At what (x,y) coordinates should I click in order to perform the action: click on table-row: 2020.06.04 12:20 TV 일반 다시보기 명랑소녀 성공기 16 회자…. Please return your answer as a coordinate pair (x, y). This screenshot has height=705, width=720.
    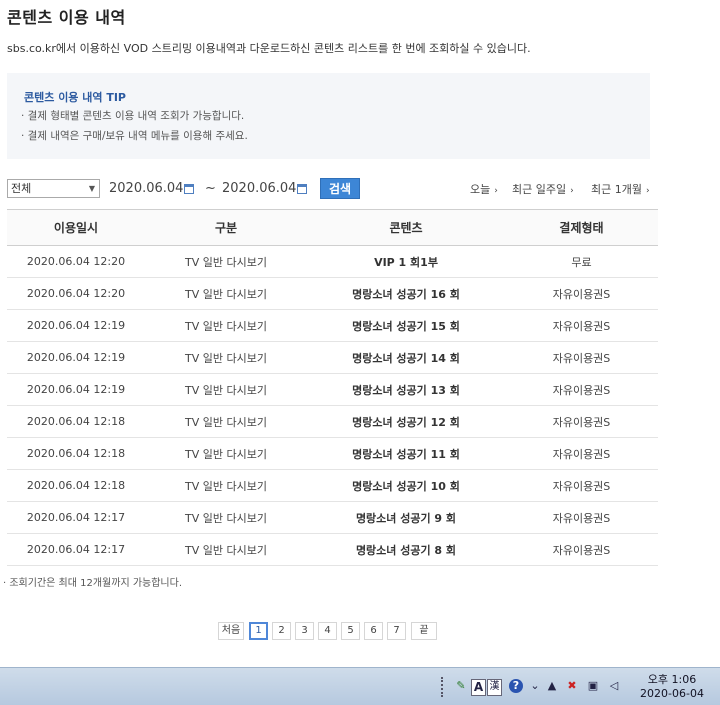
    Looking at the image, I should click on (332, 293).